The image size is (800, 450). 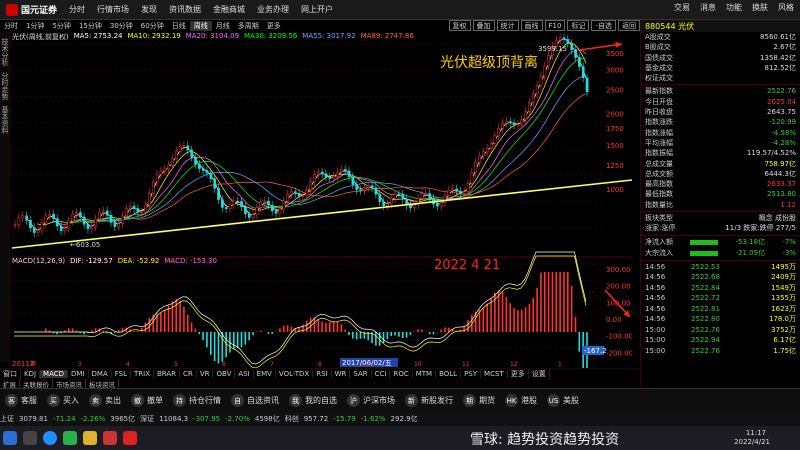 What do you see at coordinates (255, 400) in the screenshot?
I see `quick-button-5: 自自选资讯` at bounding box center [255, 400].